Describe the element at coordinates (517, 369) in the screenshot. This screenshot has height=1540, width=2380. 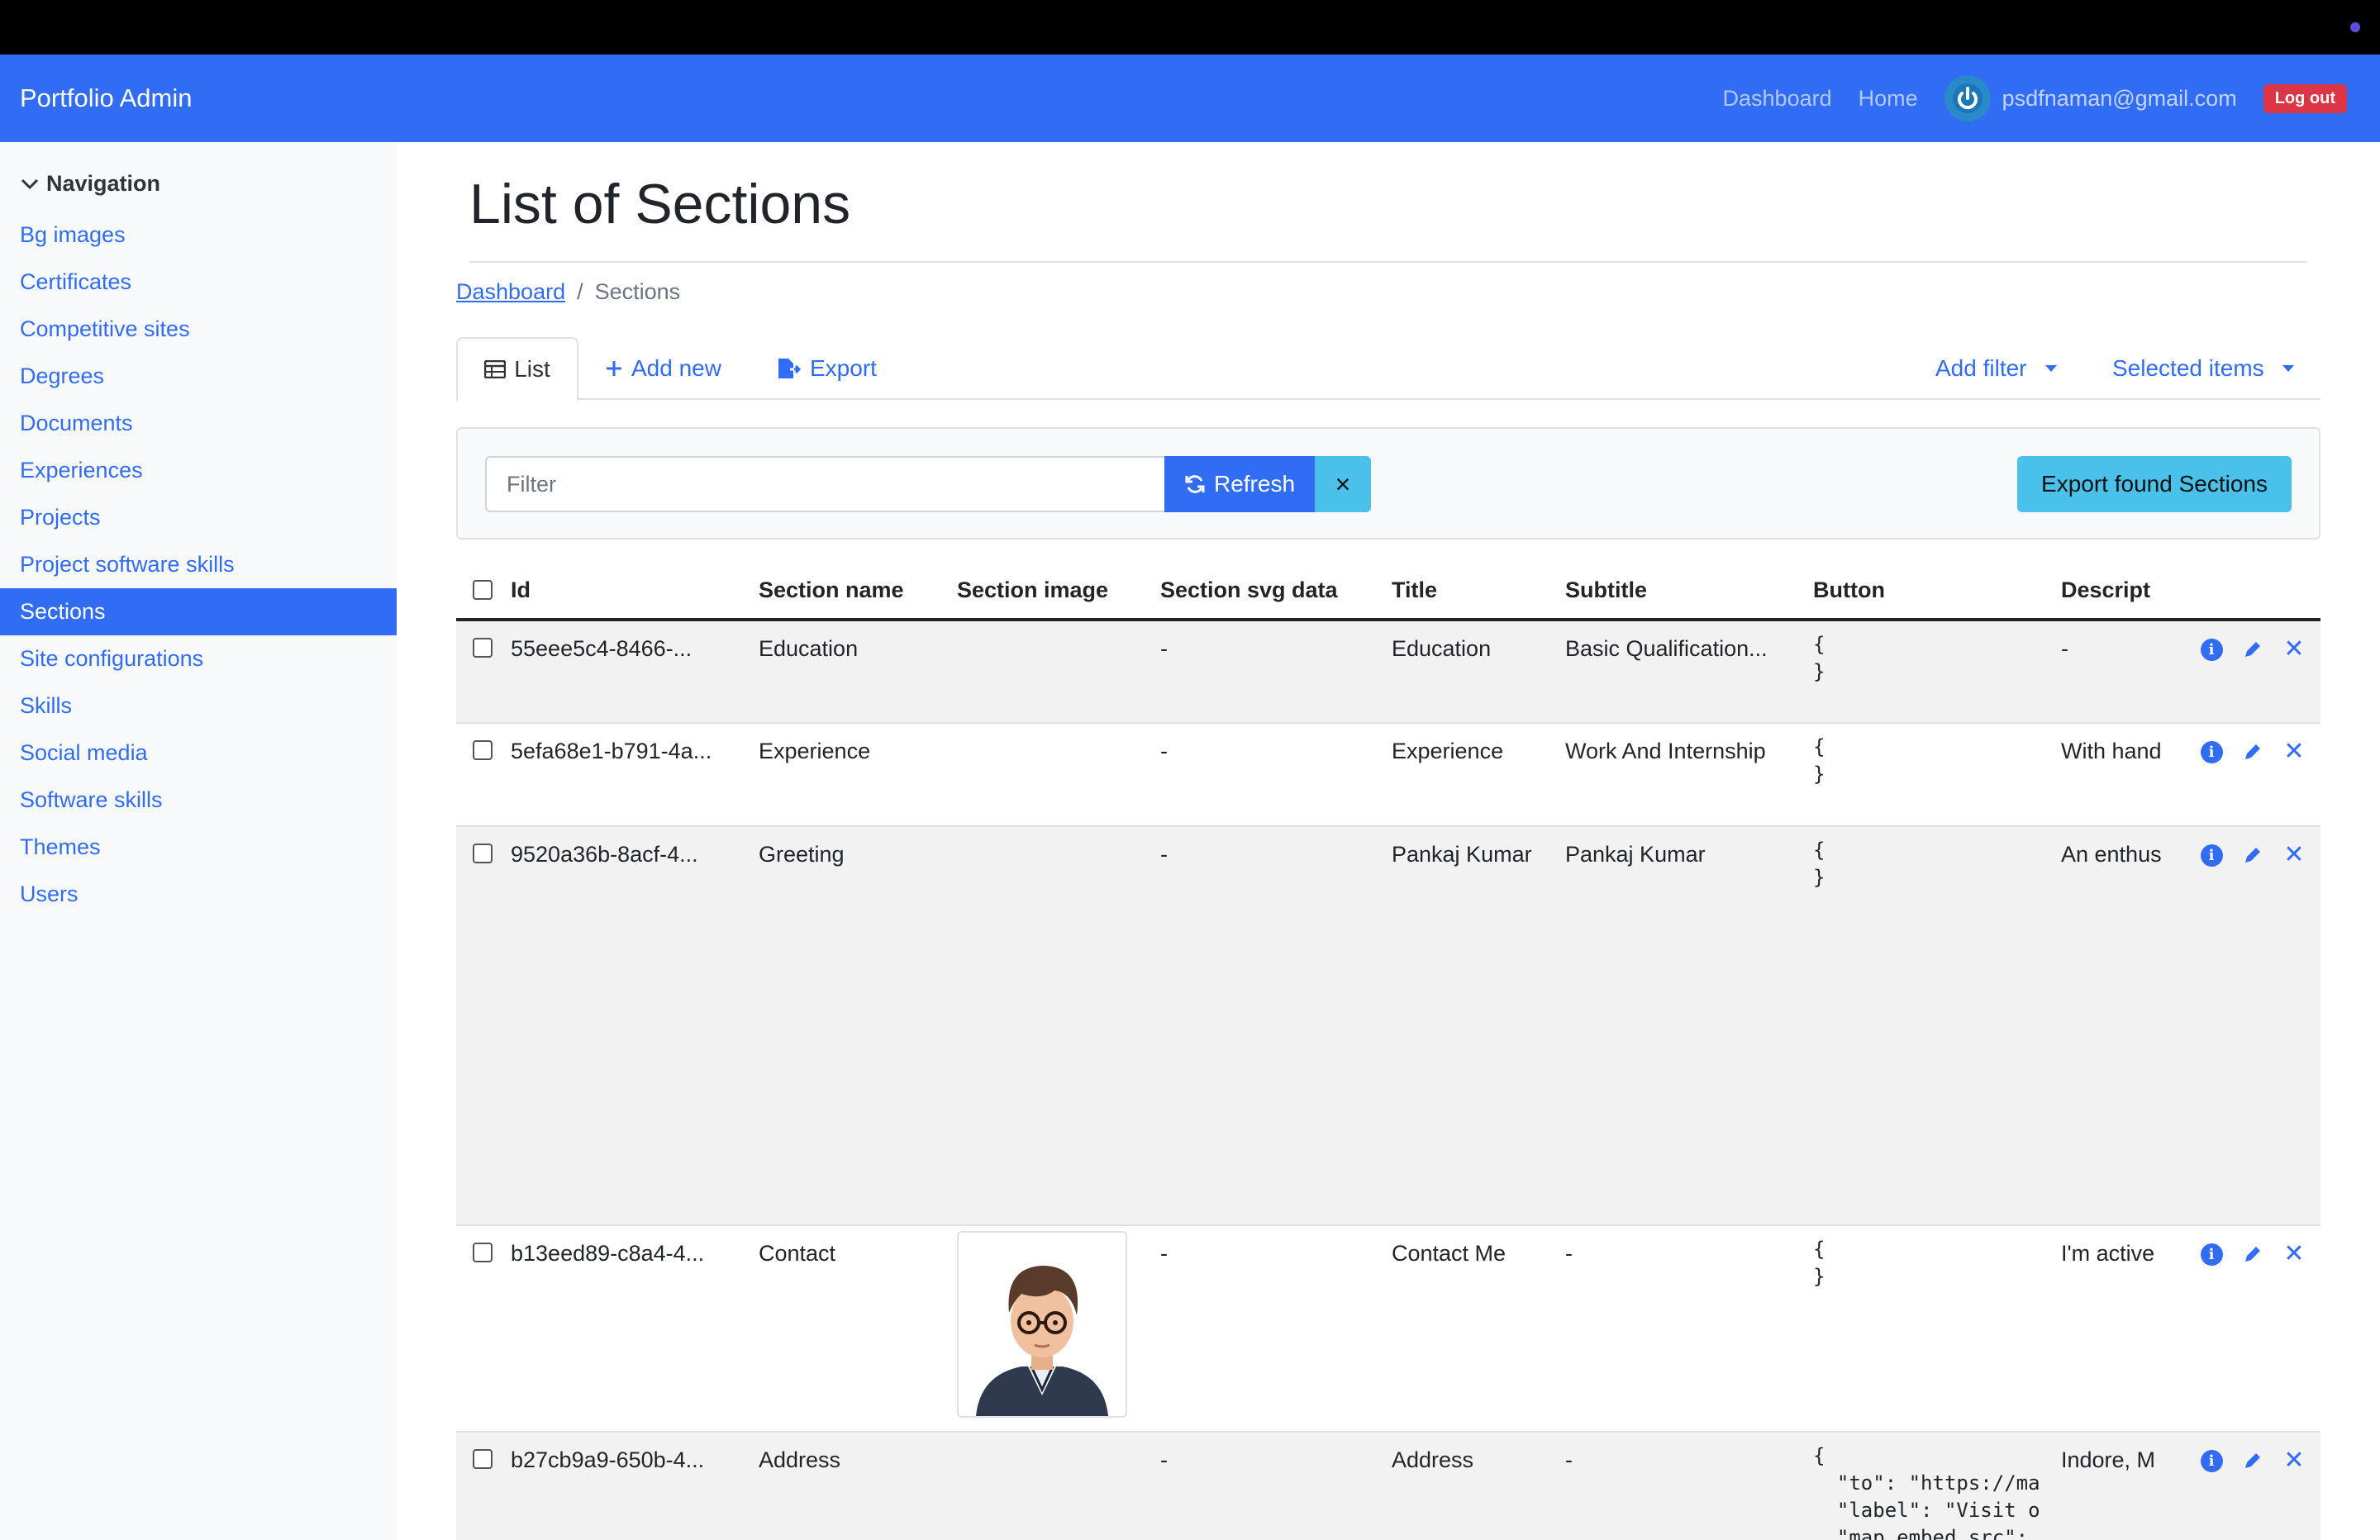
I see `tab-list: List` at that location.